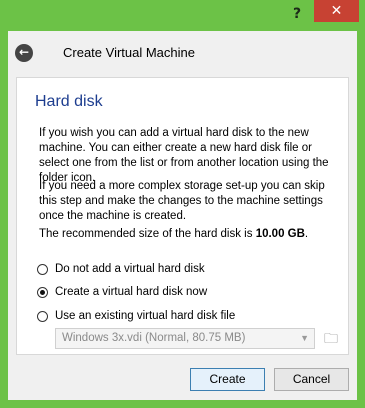  Describe the element at coordinates (304, 338) in the screenshot. I see `chevron-down-icon: ▼` at that location.